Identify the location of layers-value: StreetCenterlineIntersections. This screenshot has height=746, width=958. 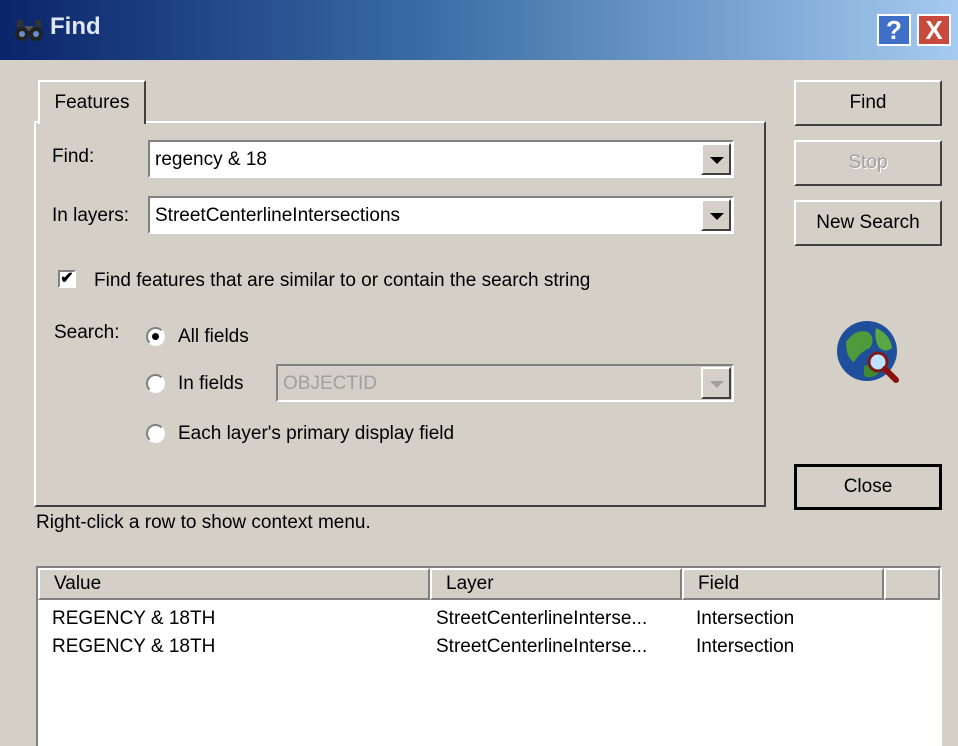
(278, 215).